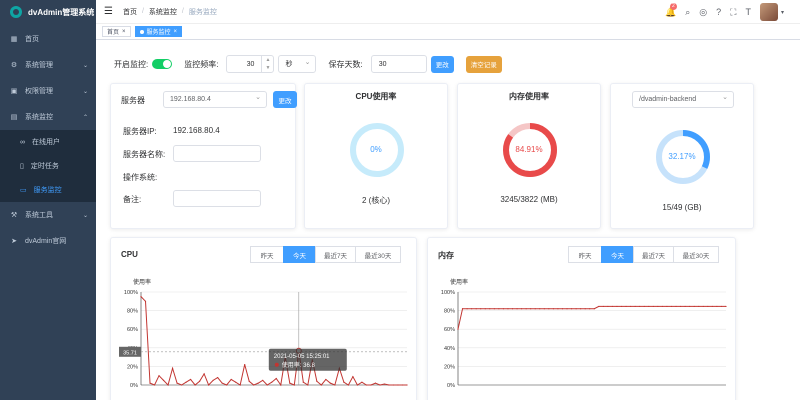  I want to click on sidebar-item-home: ▦ 首页, so click(48, 39).